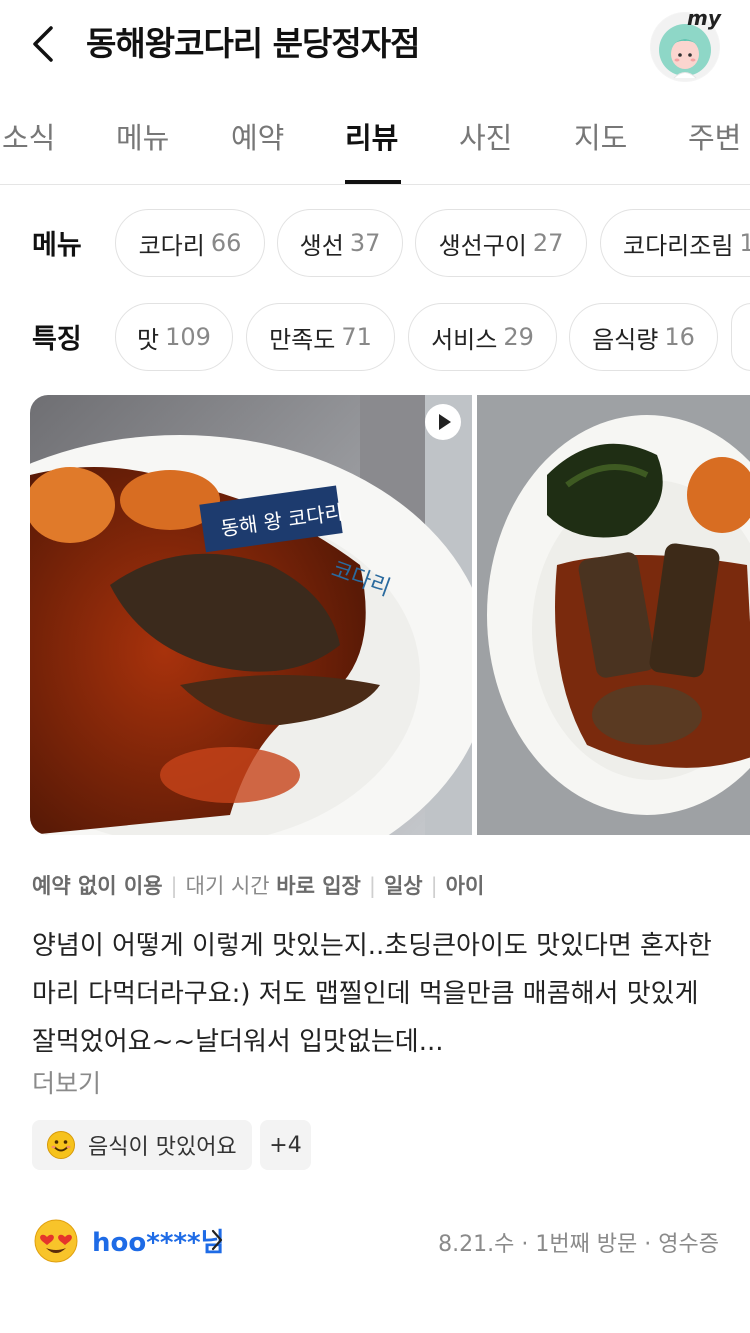  I want to click on filter-chip: 생선구이 27, so click(501, 243).